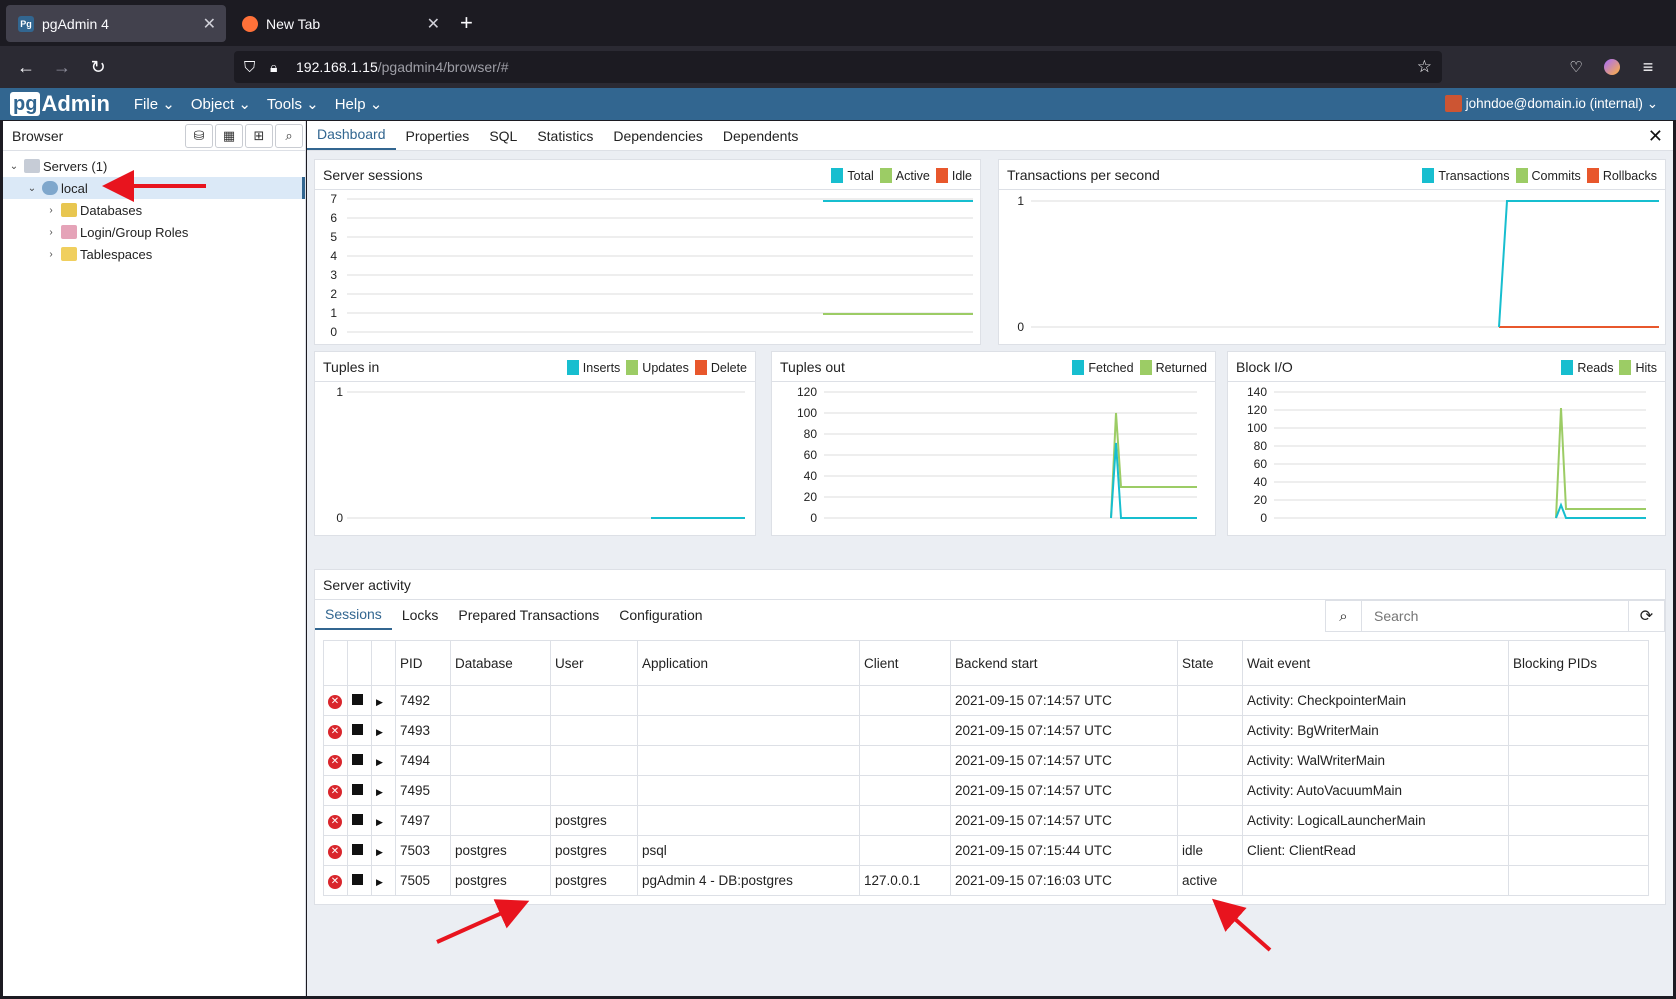 The height and width of the screenshot is (999, 1676). What do you see at coordinates (351, 138) in the screenshot?
I see `tab-dashboard: Dashboard` at bounding box center [351, 138].